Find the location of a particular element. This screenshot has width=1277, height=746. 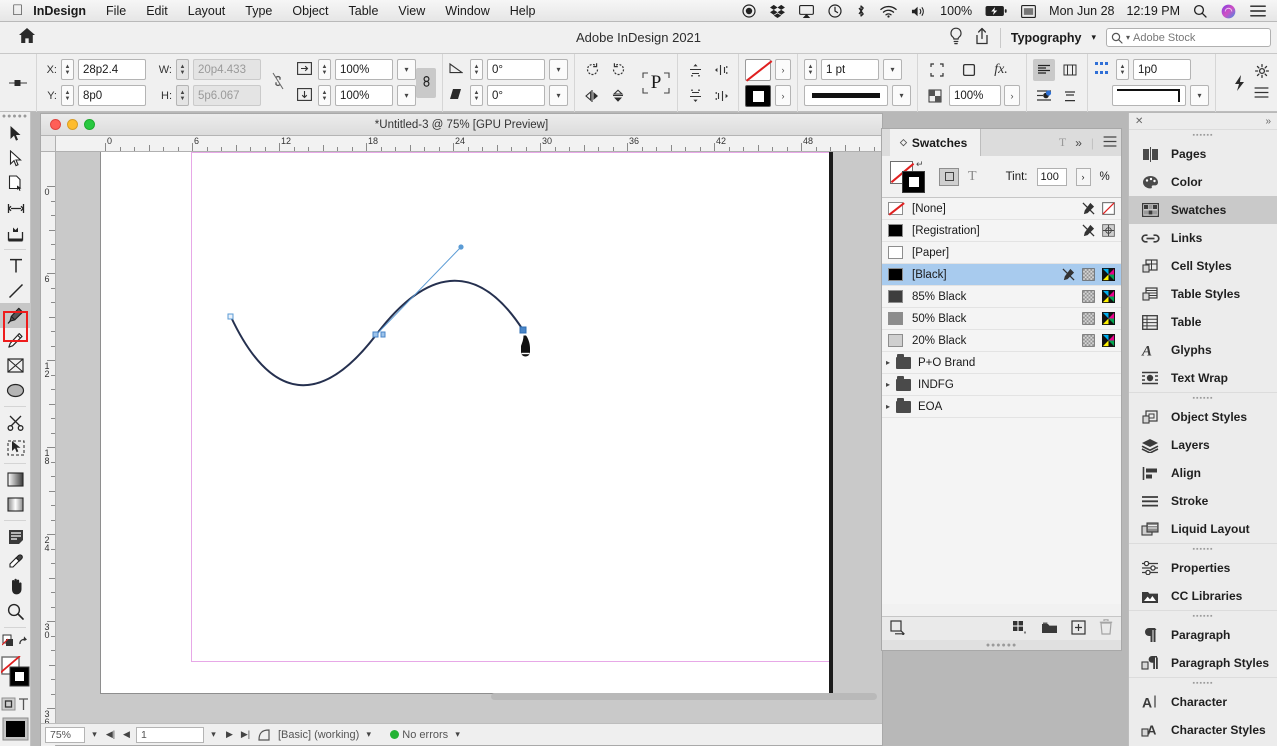

shear-field: 0° is located at coordinates (516, 95).